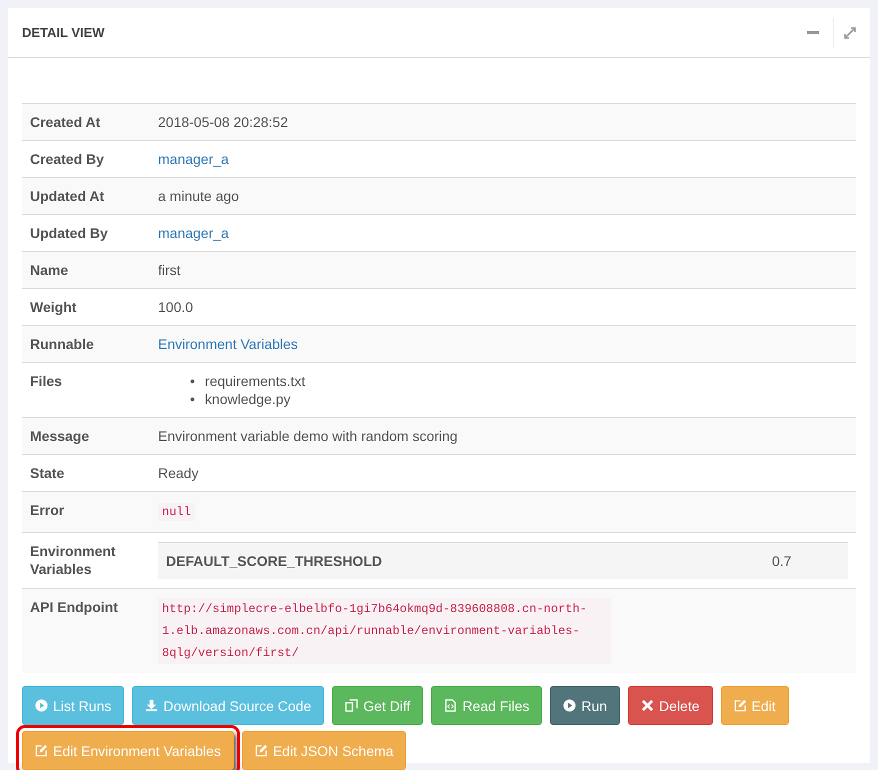 Image resolution: width=878 pixels, height=770 pixels. I want to click on field-label: API Endpoint, so click(86, 630).